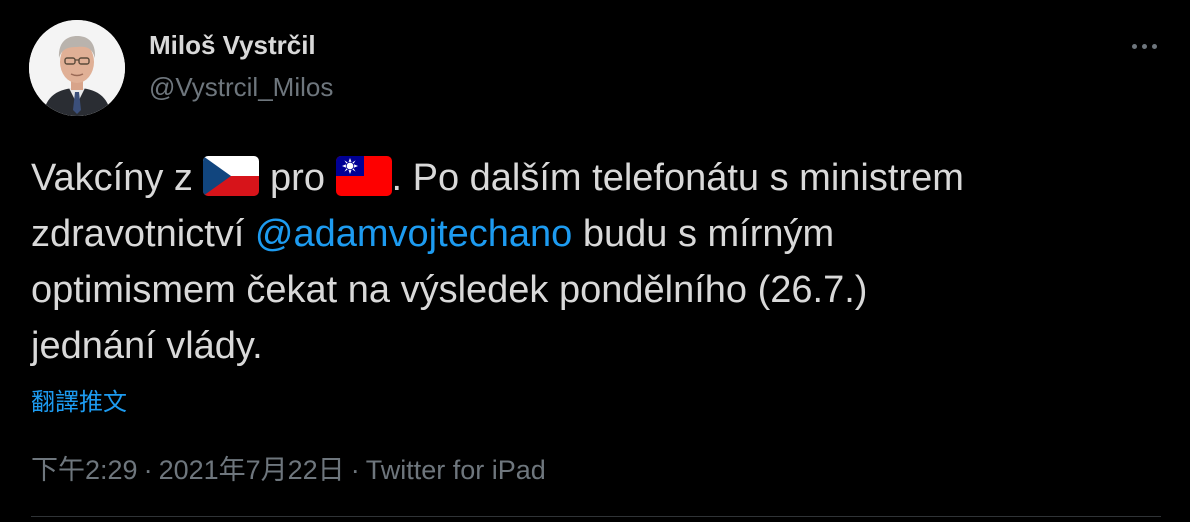 Image resolution: width=1190 pixels, height=522 pixels. What do you see at coordinates (117, 178) in the screenshot?
I see `tweet-text-segment: Vakcíny z` at bounding box center [117, 178].